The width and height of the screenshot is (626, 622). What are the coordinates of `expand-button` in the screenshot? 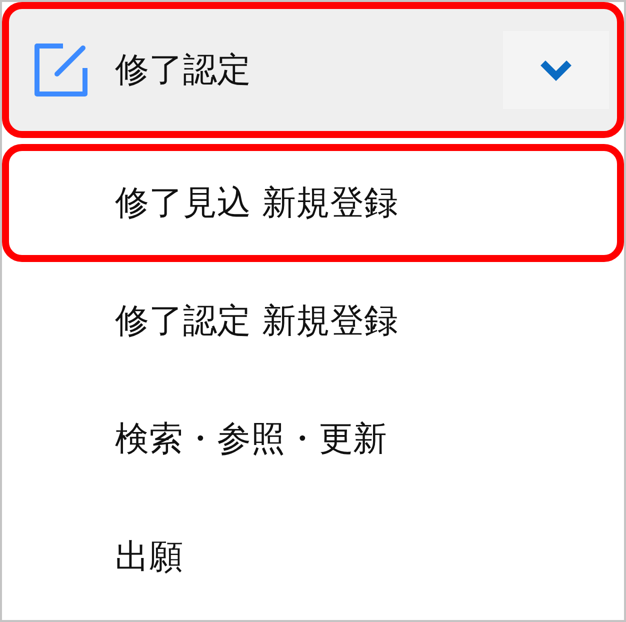 It's located at (556, 70).